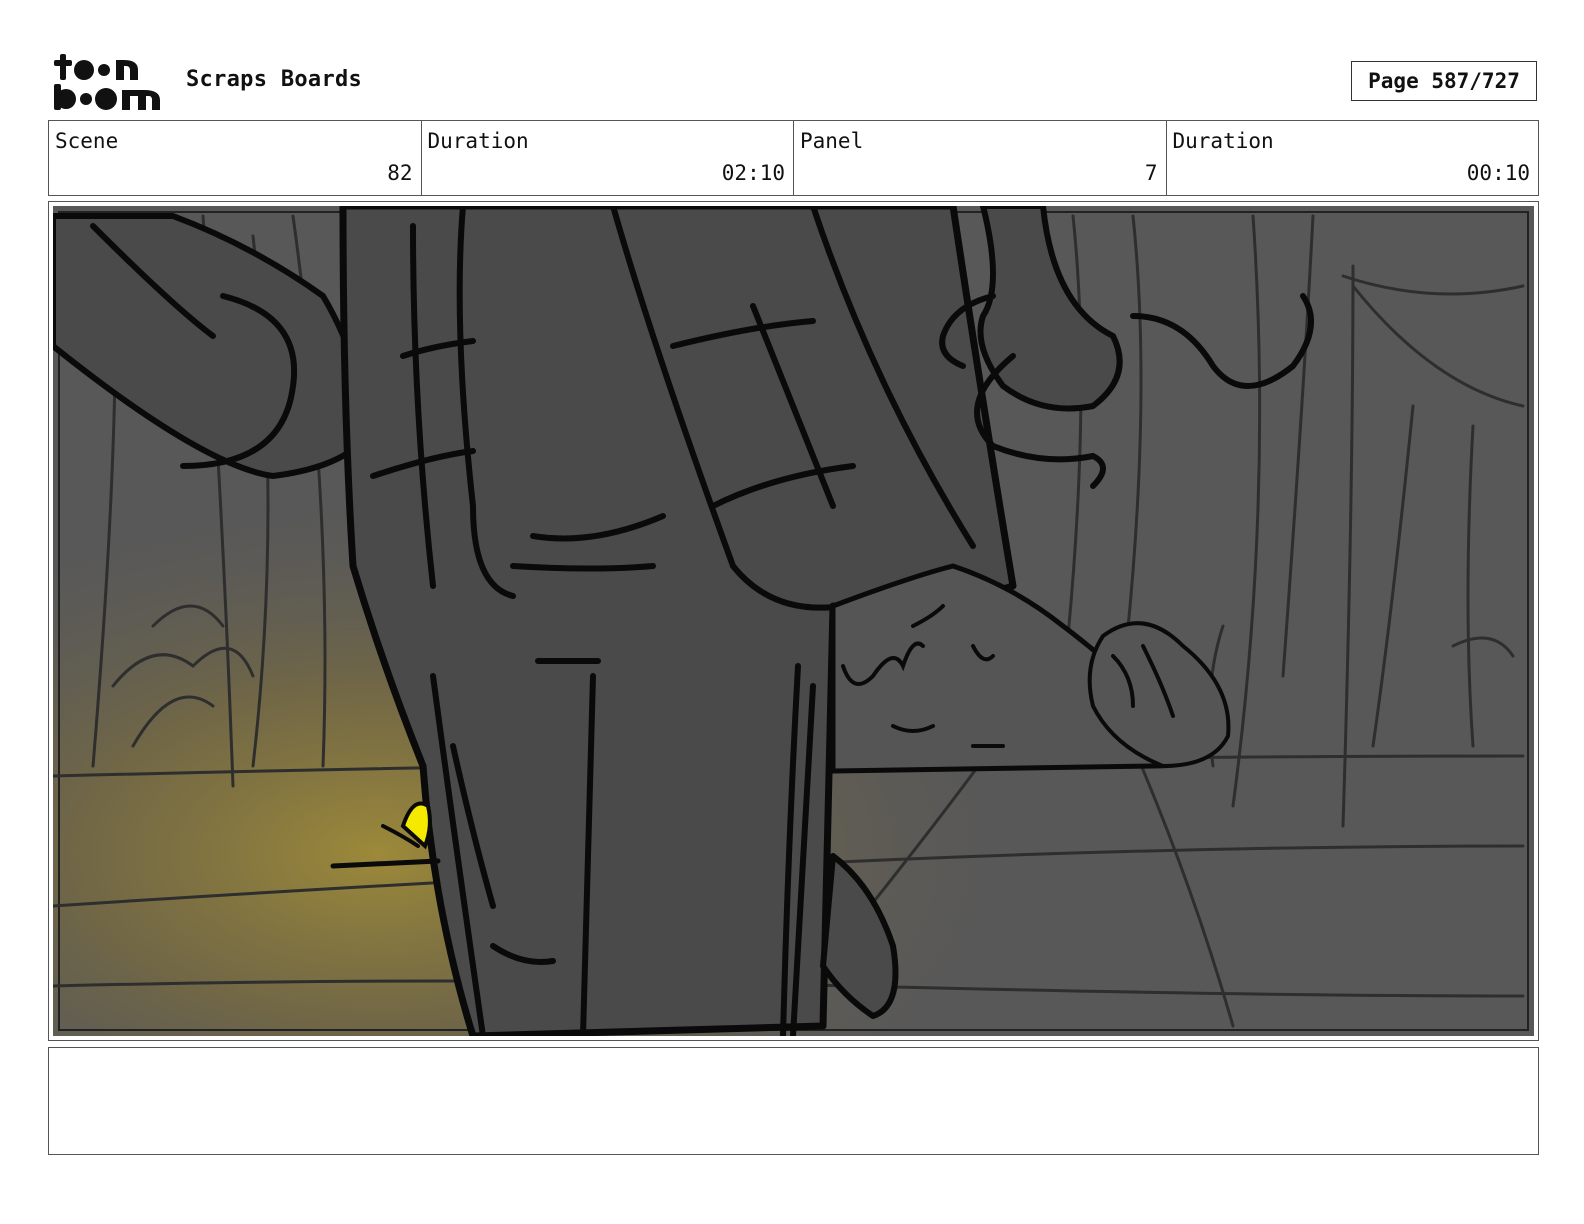 This screenshot has width=1584, height=1224. Describe the element at coordinates (478, 141) in the screenshot. I see `scene-duration-label: Duration` at that location.